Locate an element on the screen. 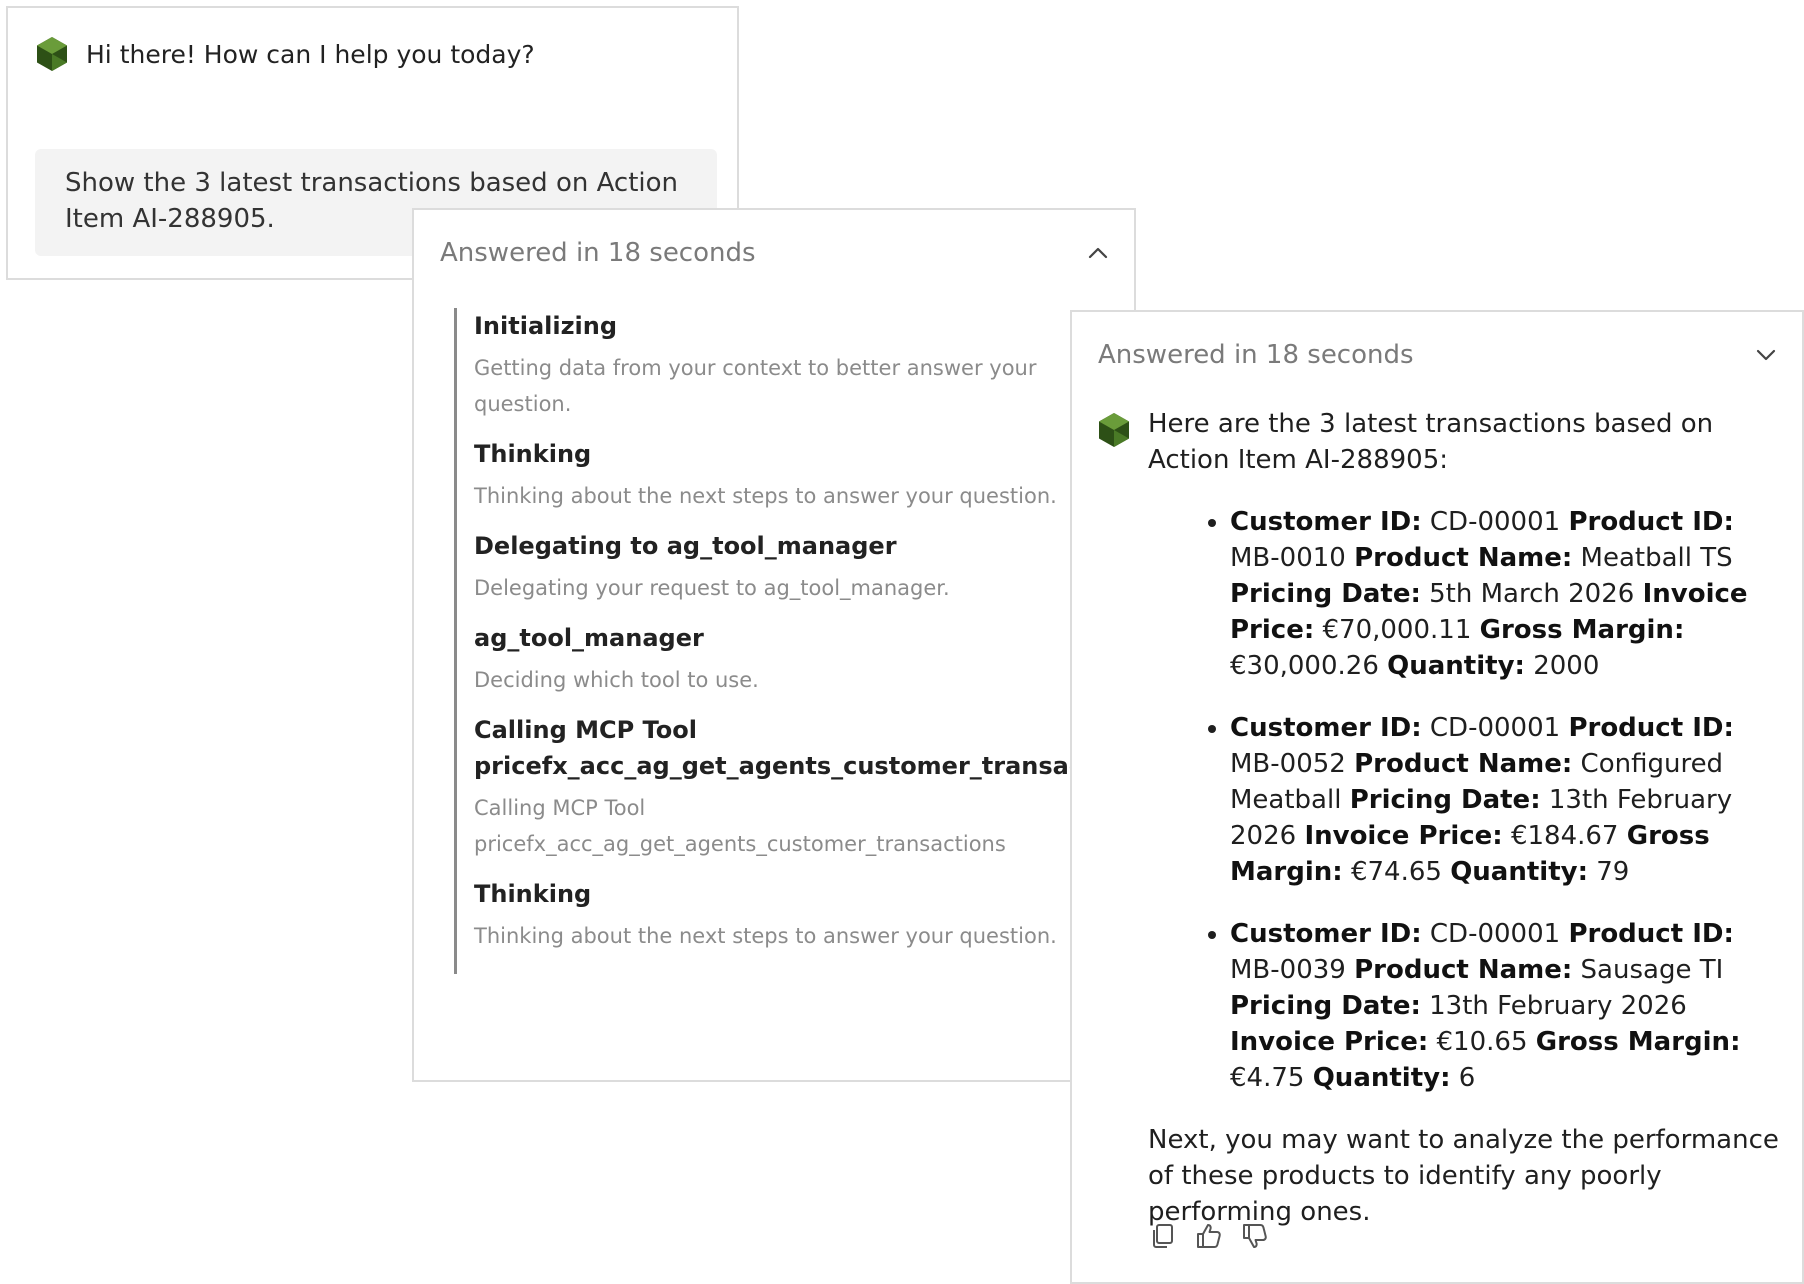  field-value: 79 is located at coordinates (1613, 872).